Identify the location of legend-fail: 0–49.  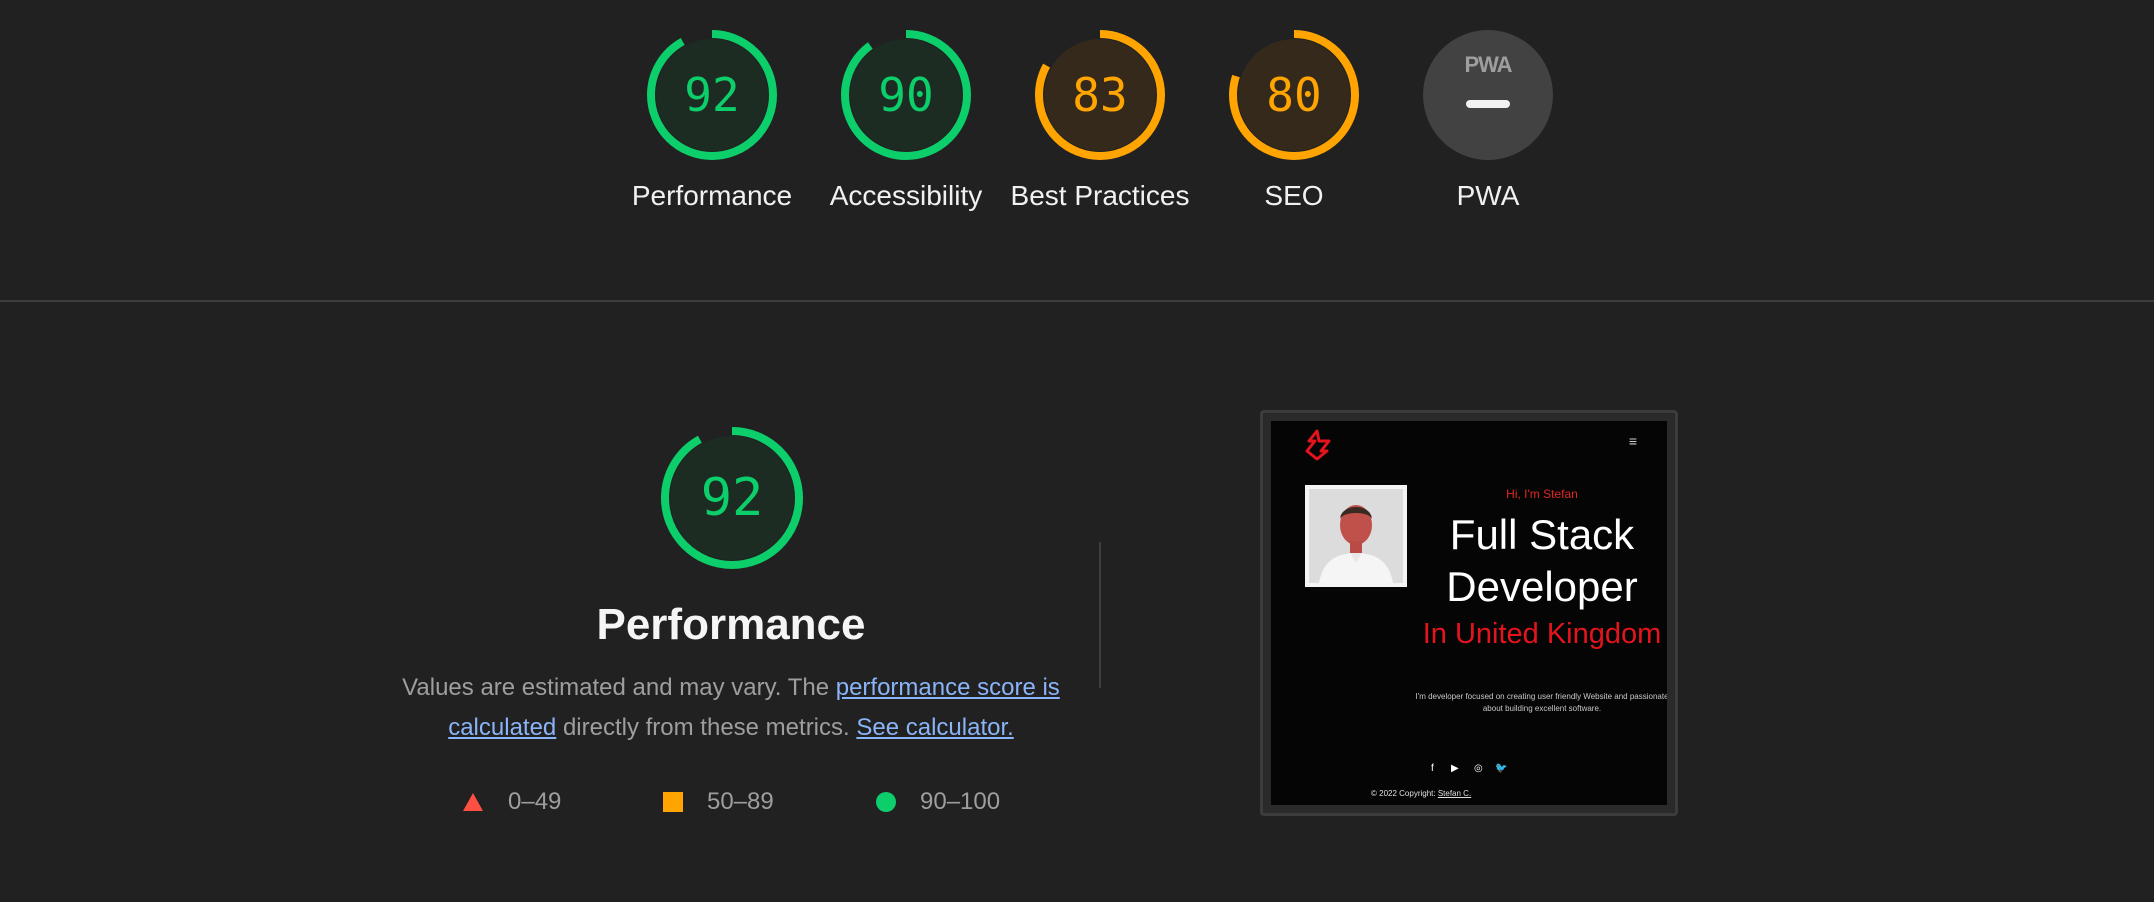
(511, 802).